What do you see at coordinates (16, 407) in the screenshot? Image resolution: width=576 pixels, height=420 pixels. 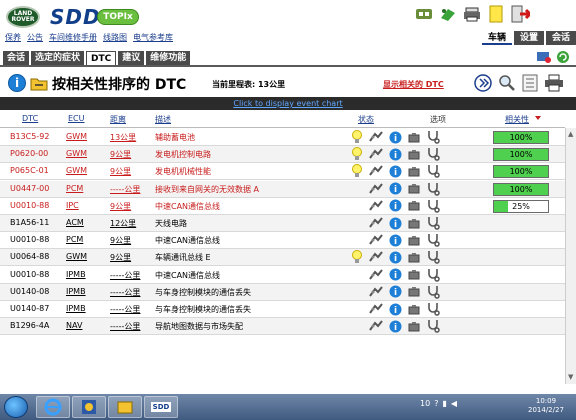 I see `start-button` at bounding box center [16, 407].